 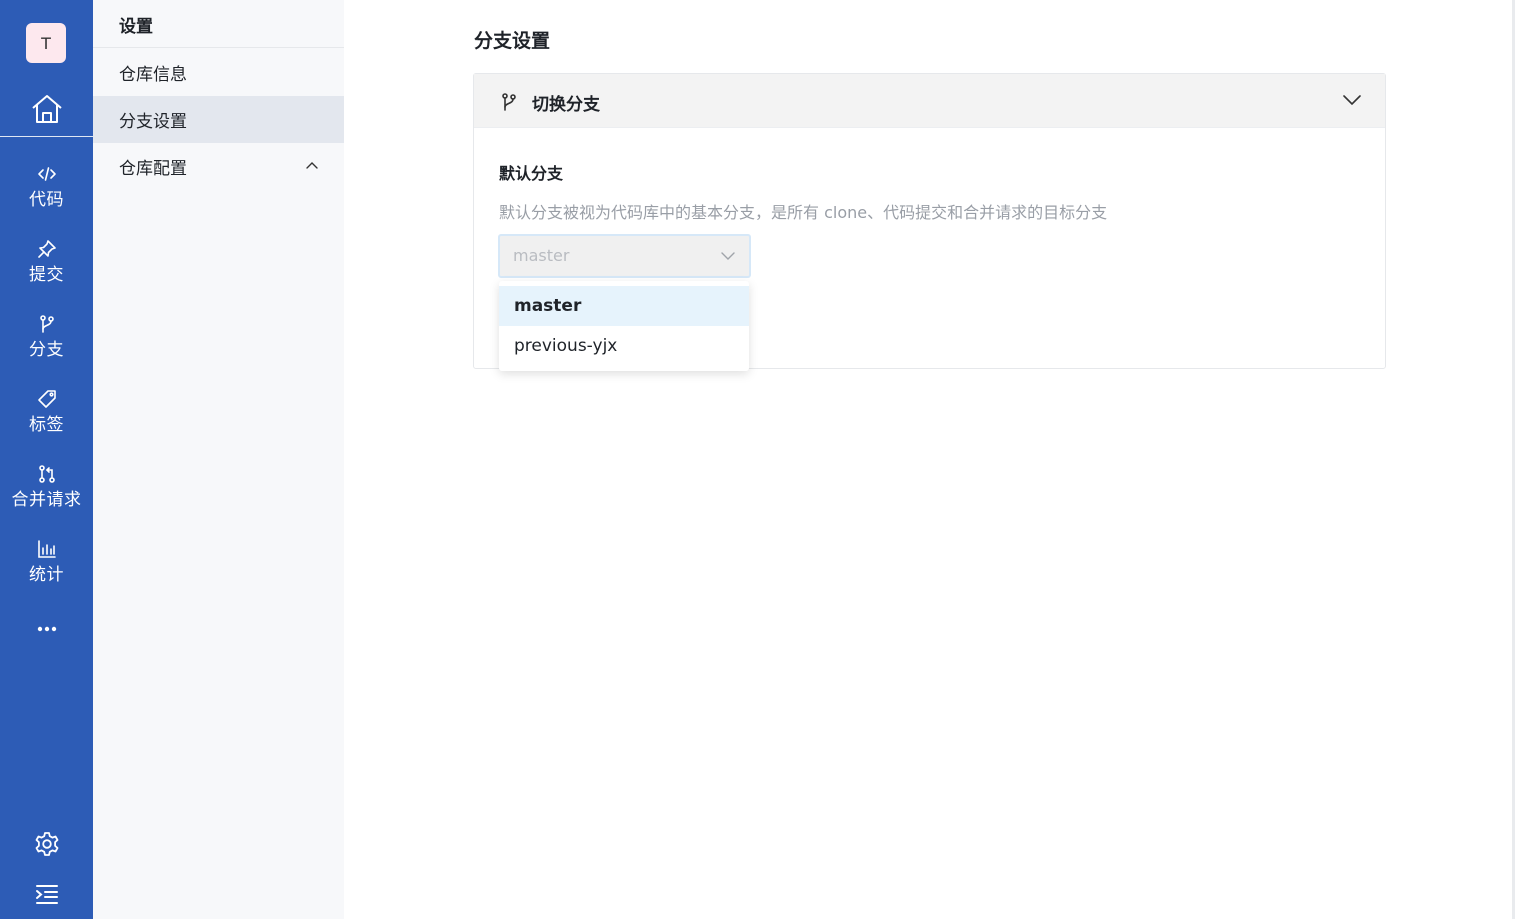 I want to click on dropdown-option-master: master, so click(x=624, y=306).